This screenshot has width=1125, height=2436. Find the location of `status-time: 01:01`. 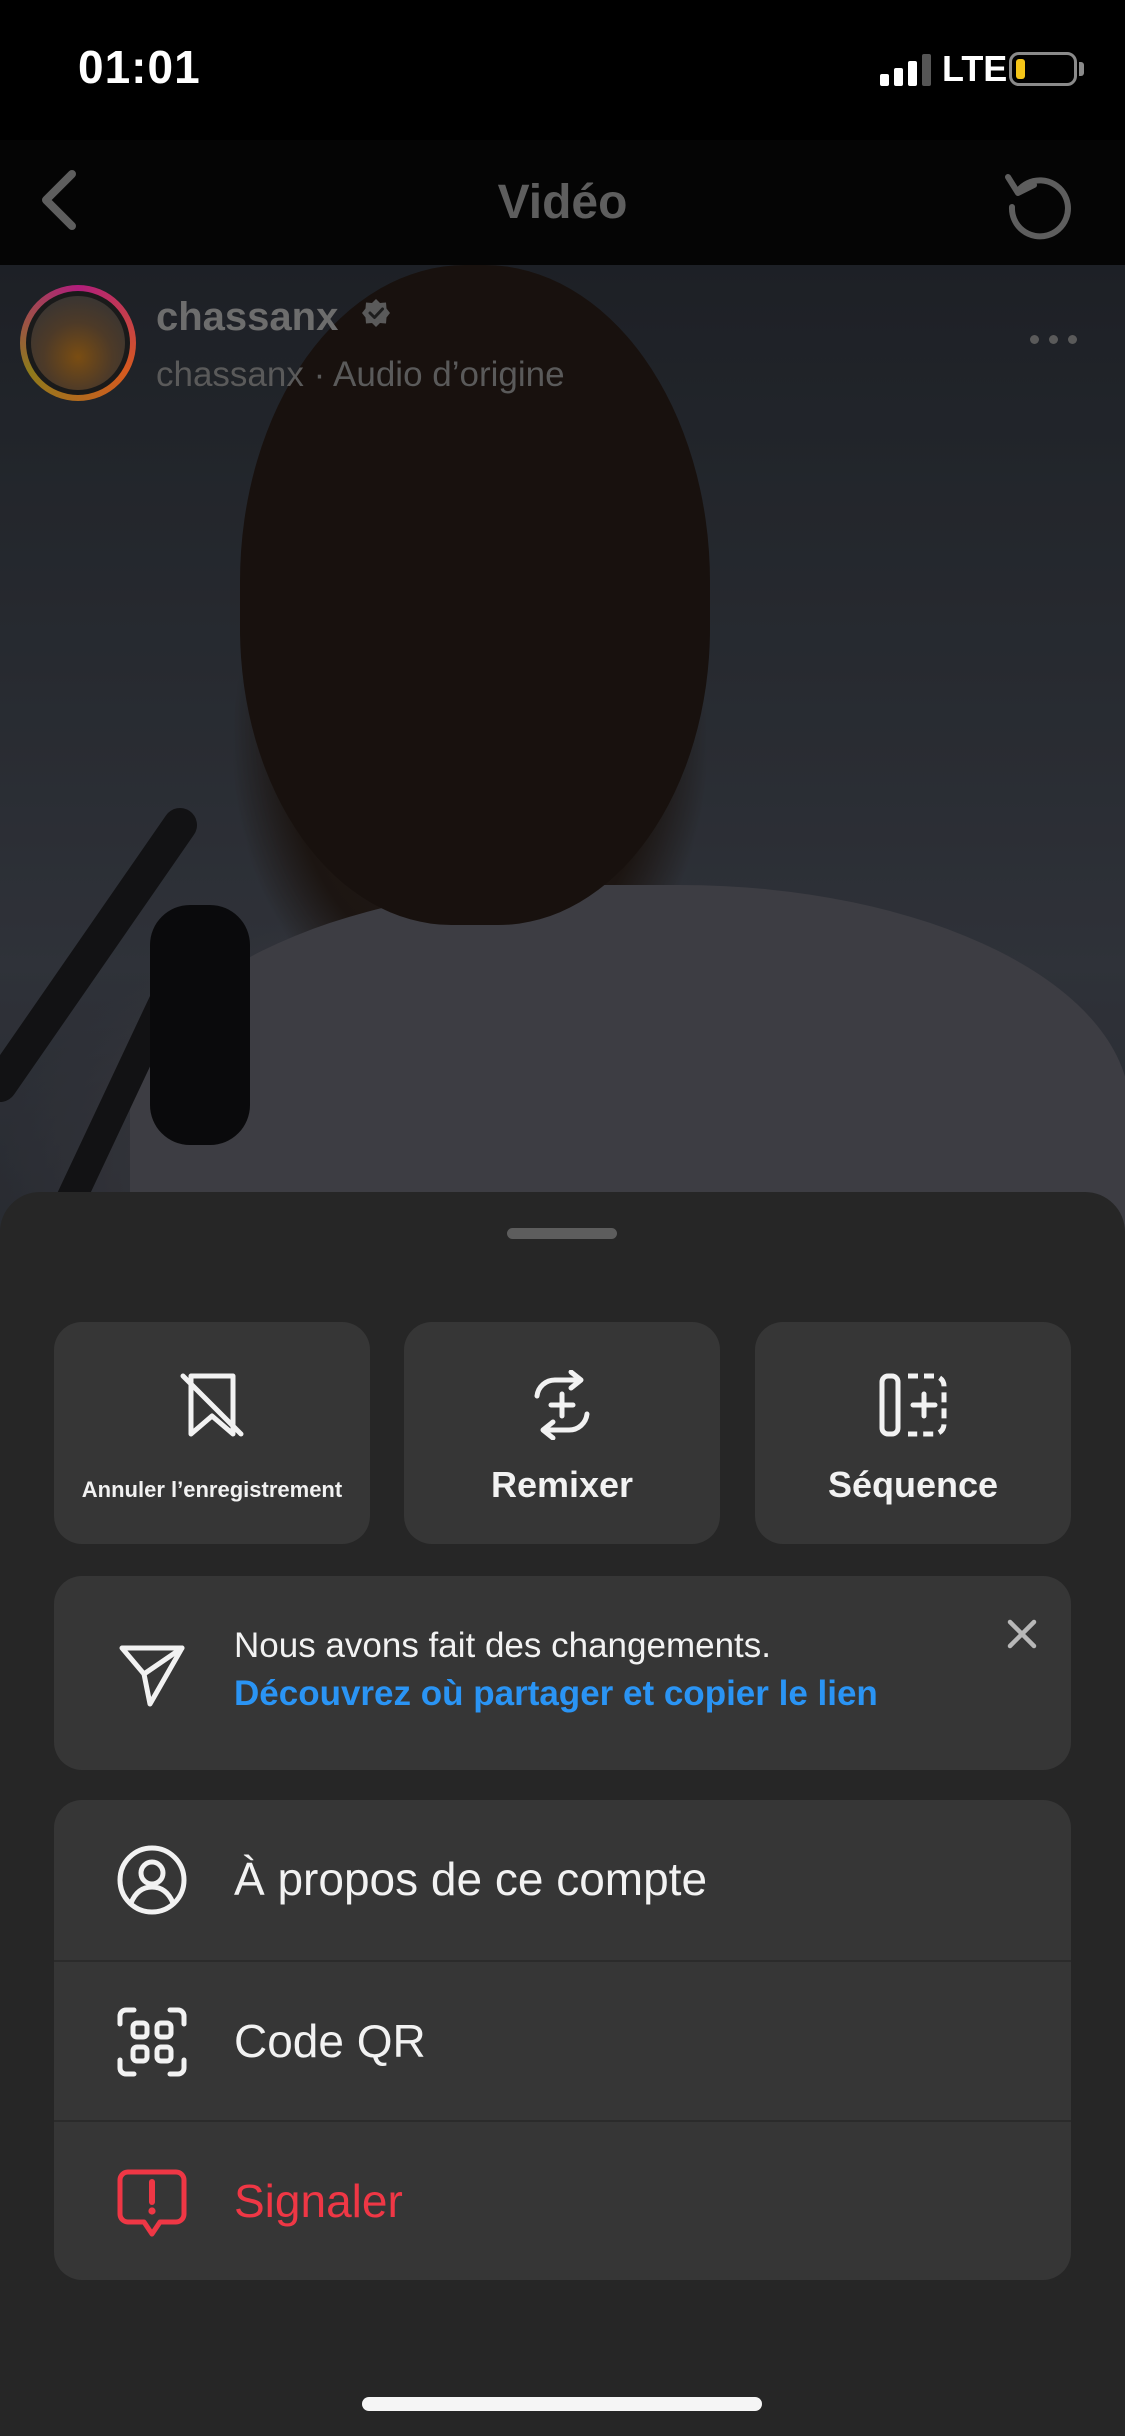

status-time: 01:01 is located at coordinates (139, 67).